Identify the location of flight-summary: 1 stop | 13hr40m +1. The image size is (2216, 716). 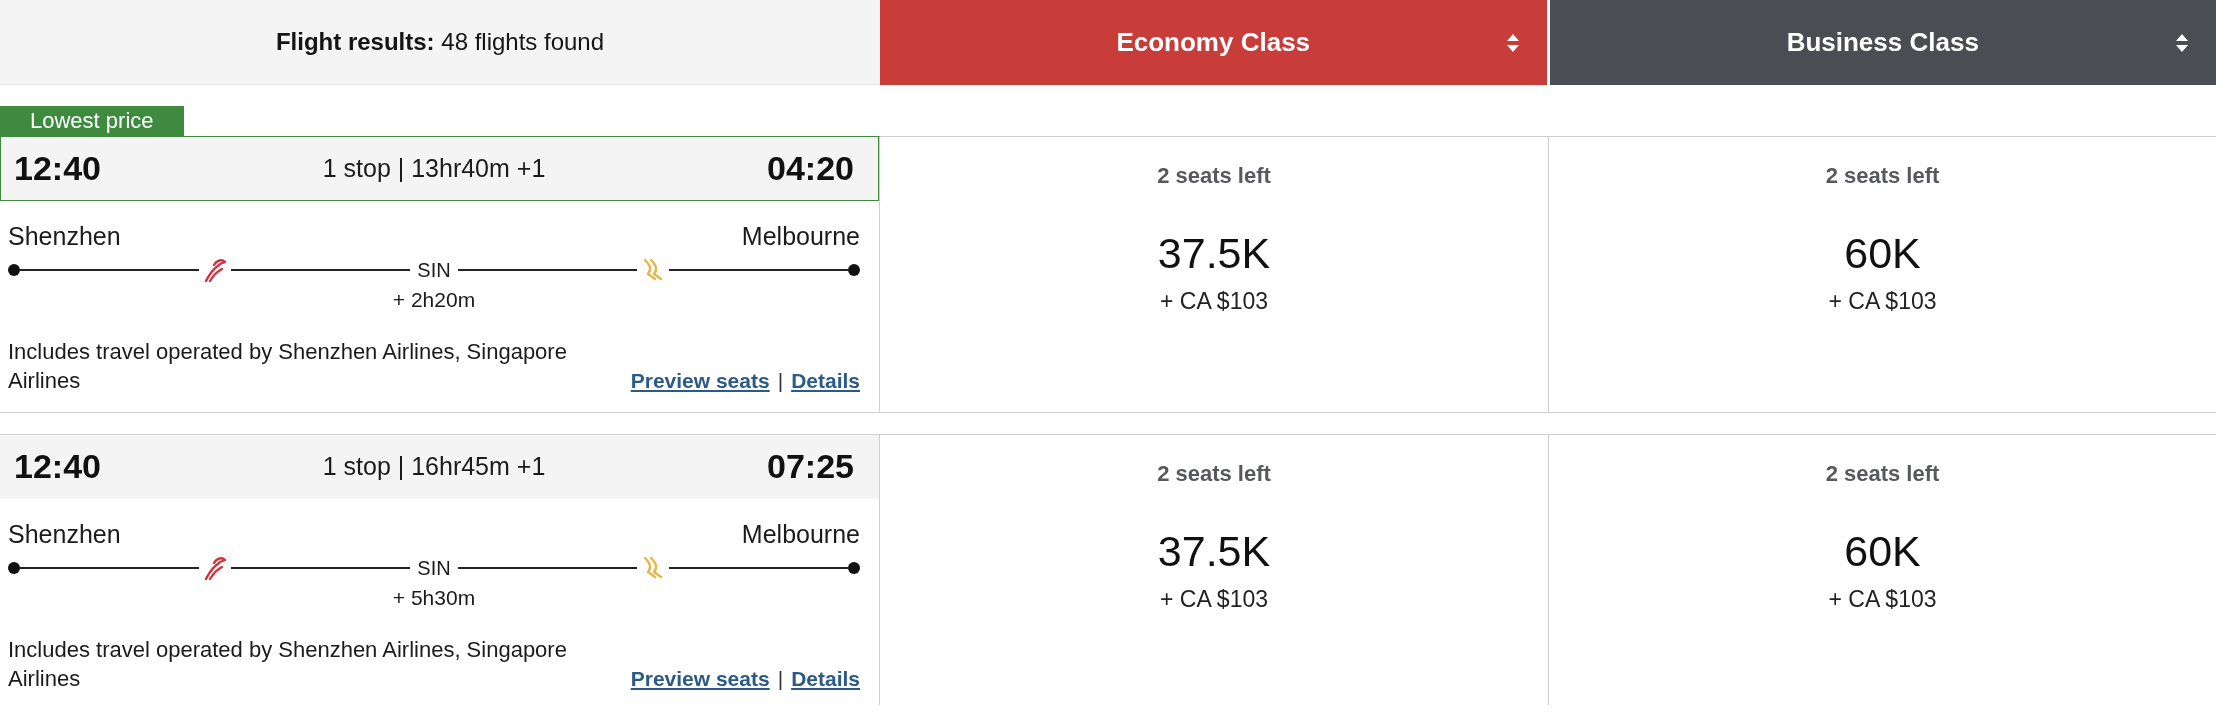
(434, 168).